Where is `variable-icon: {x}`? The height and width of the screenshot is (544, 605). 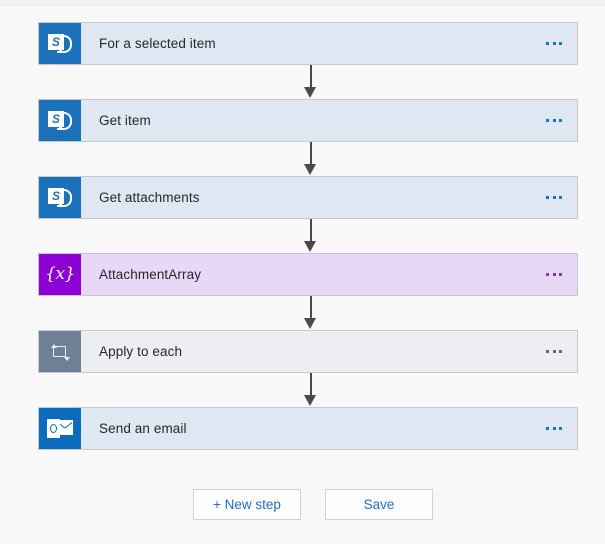
variable-icon: {x} is located at coordinates (60, 274).